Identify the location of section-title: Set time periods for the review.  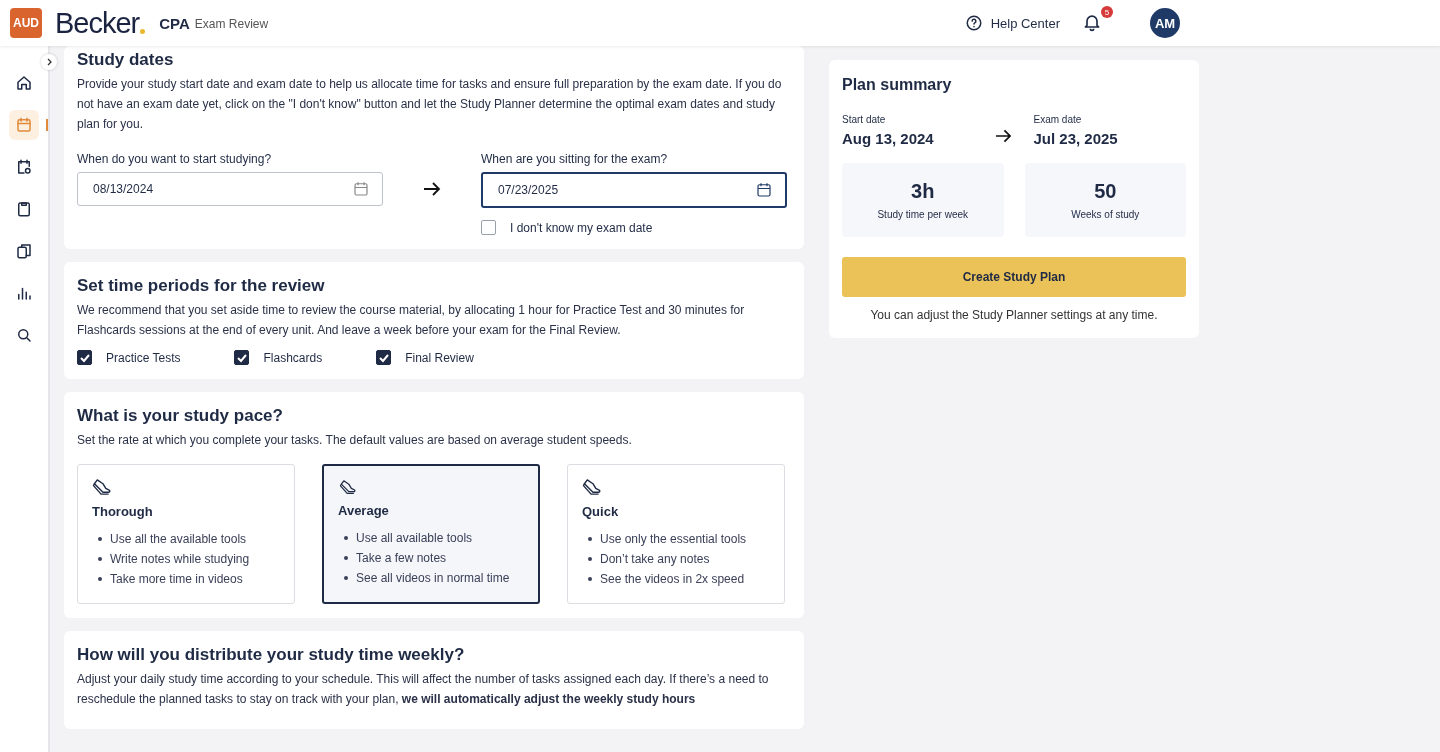
(201, 286).